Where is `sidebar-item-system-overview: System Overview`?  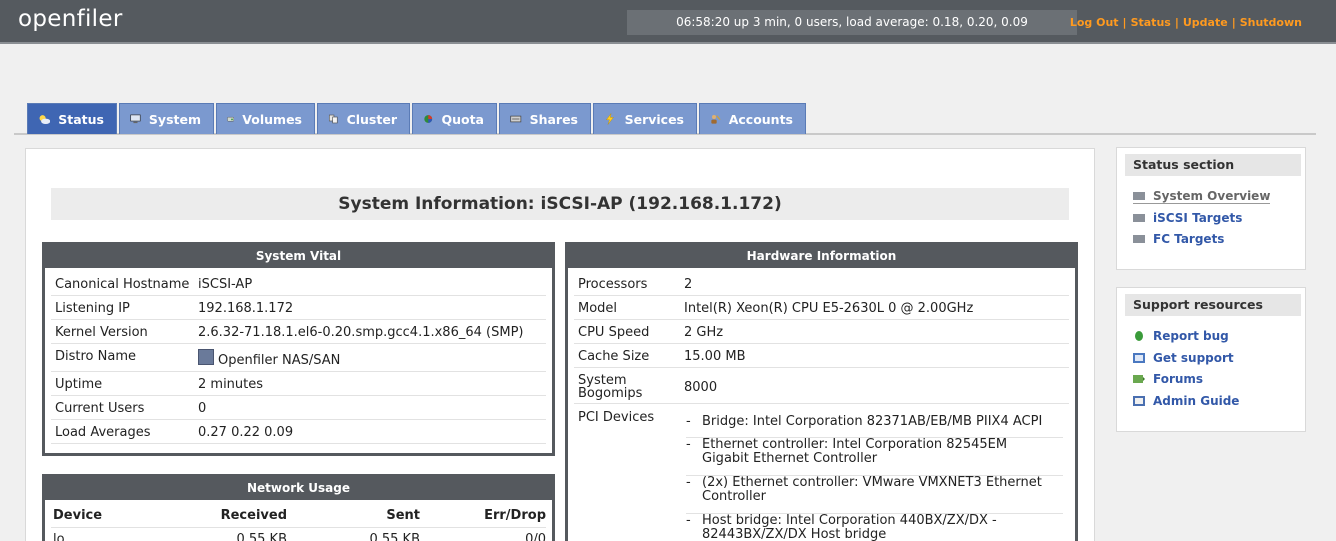
sidebar-item-system-overview: System Overview is located at coordinates (1202, 196).